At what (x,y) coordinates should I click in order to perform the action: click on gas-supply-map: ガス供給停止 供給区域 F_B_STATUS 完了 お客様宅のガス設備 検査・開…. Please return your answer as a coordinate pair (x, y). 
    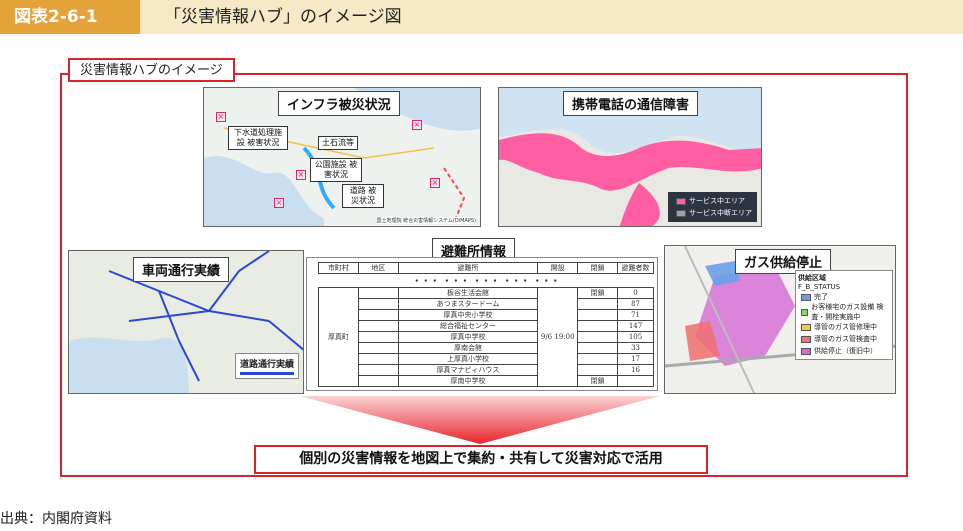
    Looking at the image, I should click on (780, 319).